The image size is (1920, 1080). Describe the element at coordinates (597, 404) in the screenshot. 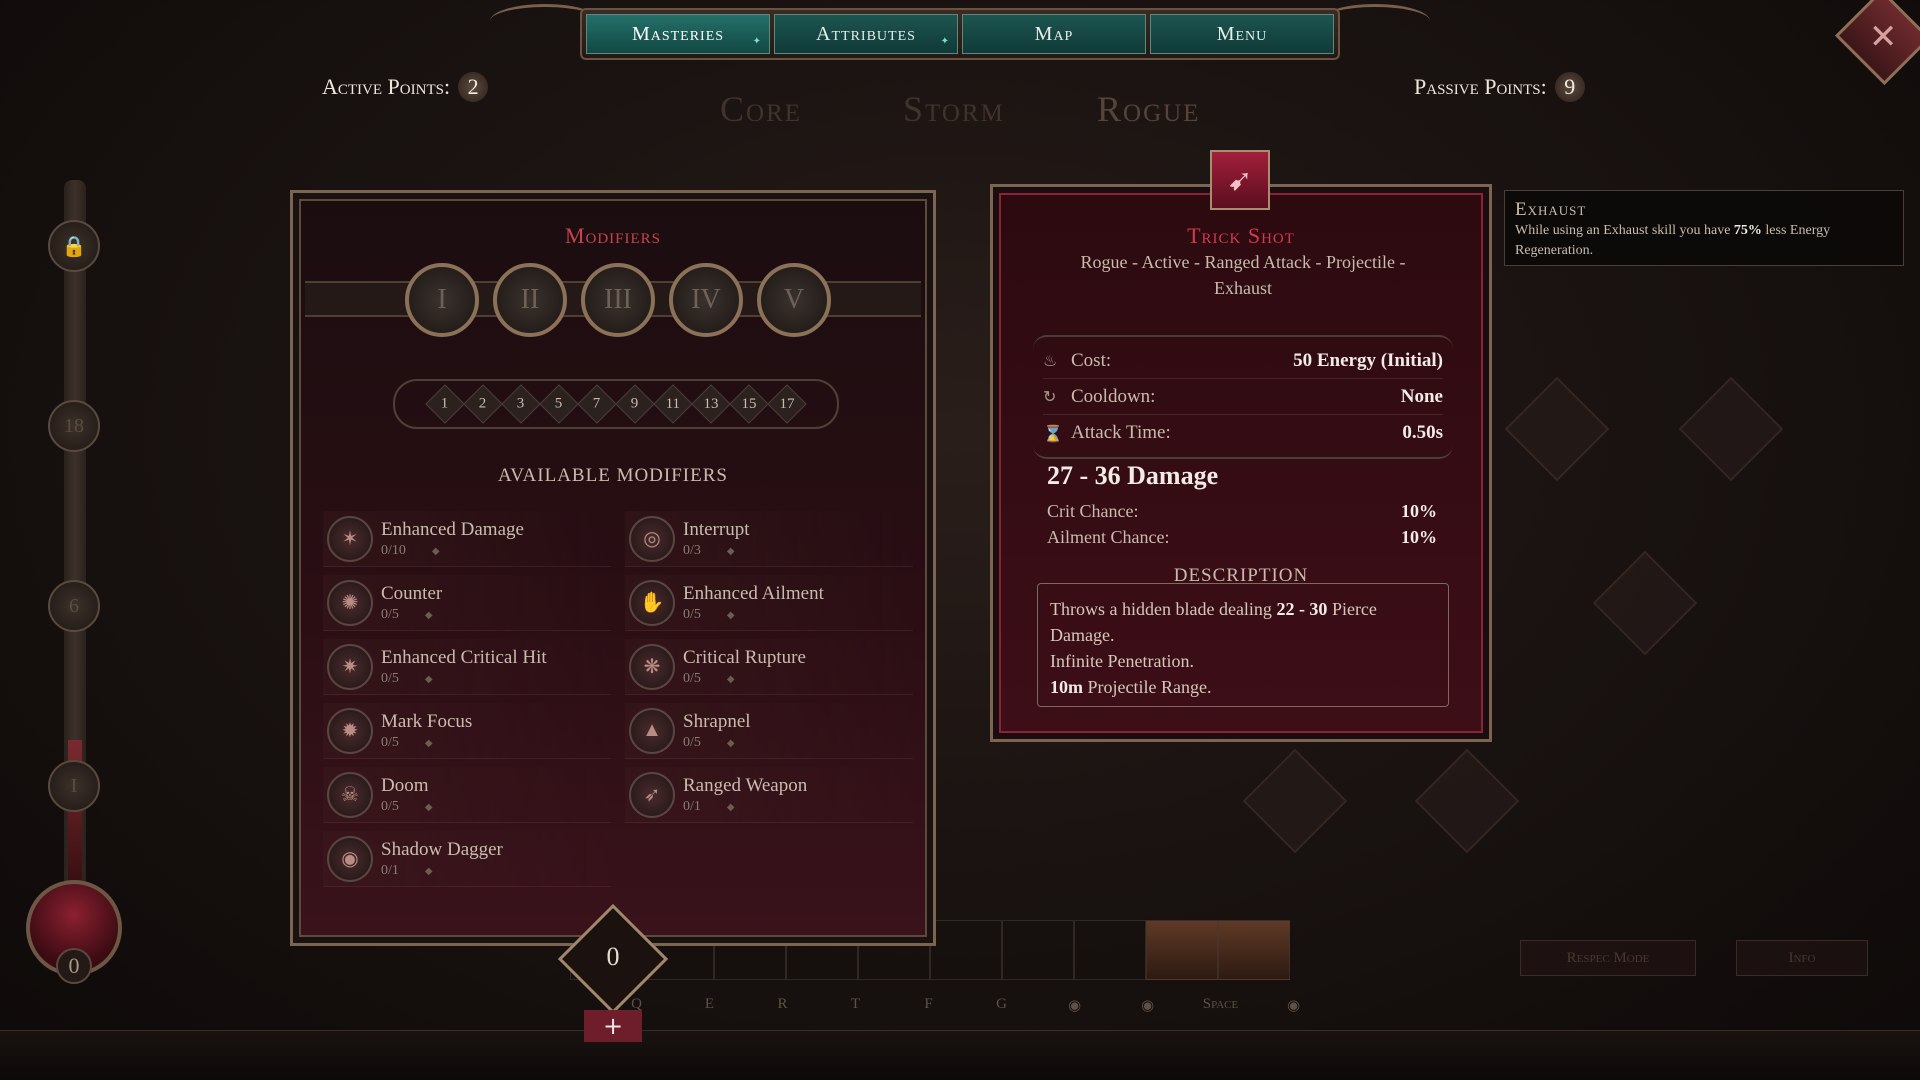

I see `level-marker: 7` at that location.